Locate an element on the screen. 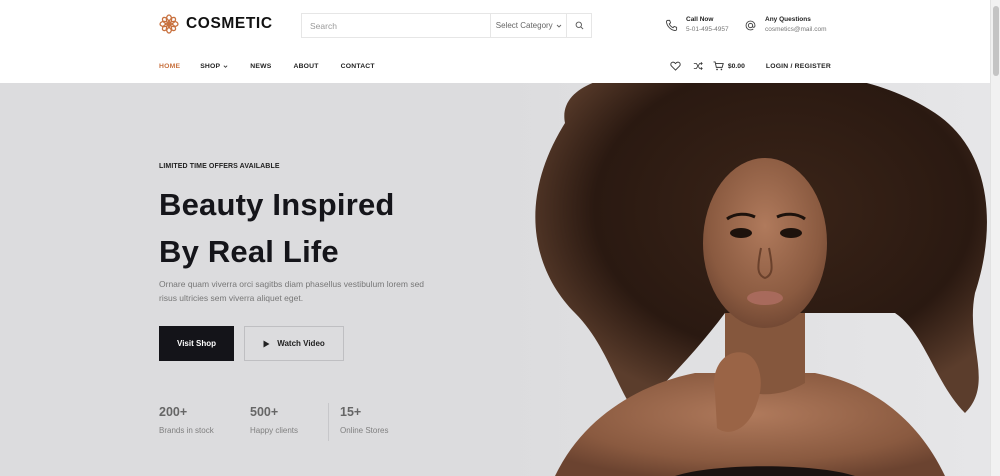  search-input is located at coordinates (396, 25).